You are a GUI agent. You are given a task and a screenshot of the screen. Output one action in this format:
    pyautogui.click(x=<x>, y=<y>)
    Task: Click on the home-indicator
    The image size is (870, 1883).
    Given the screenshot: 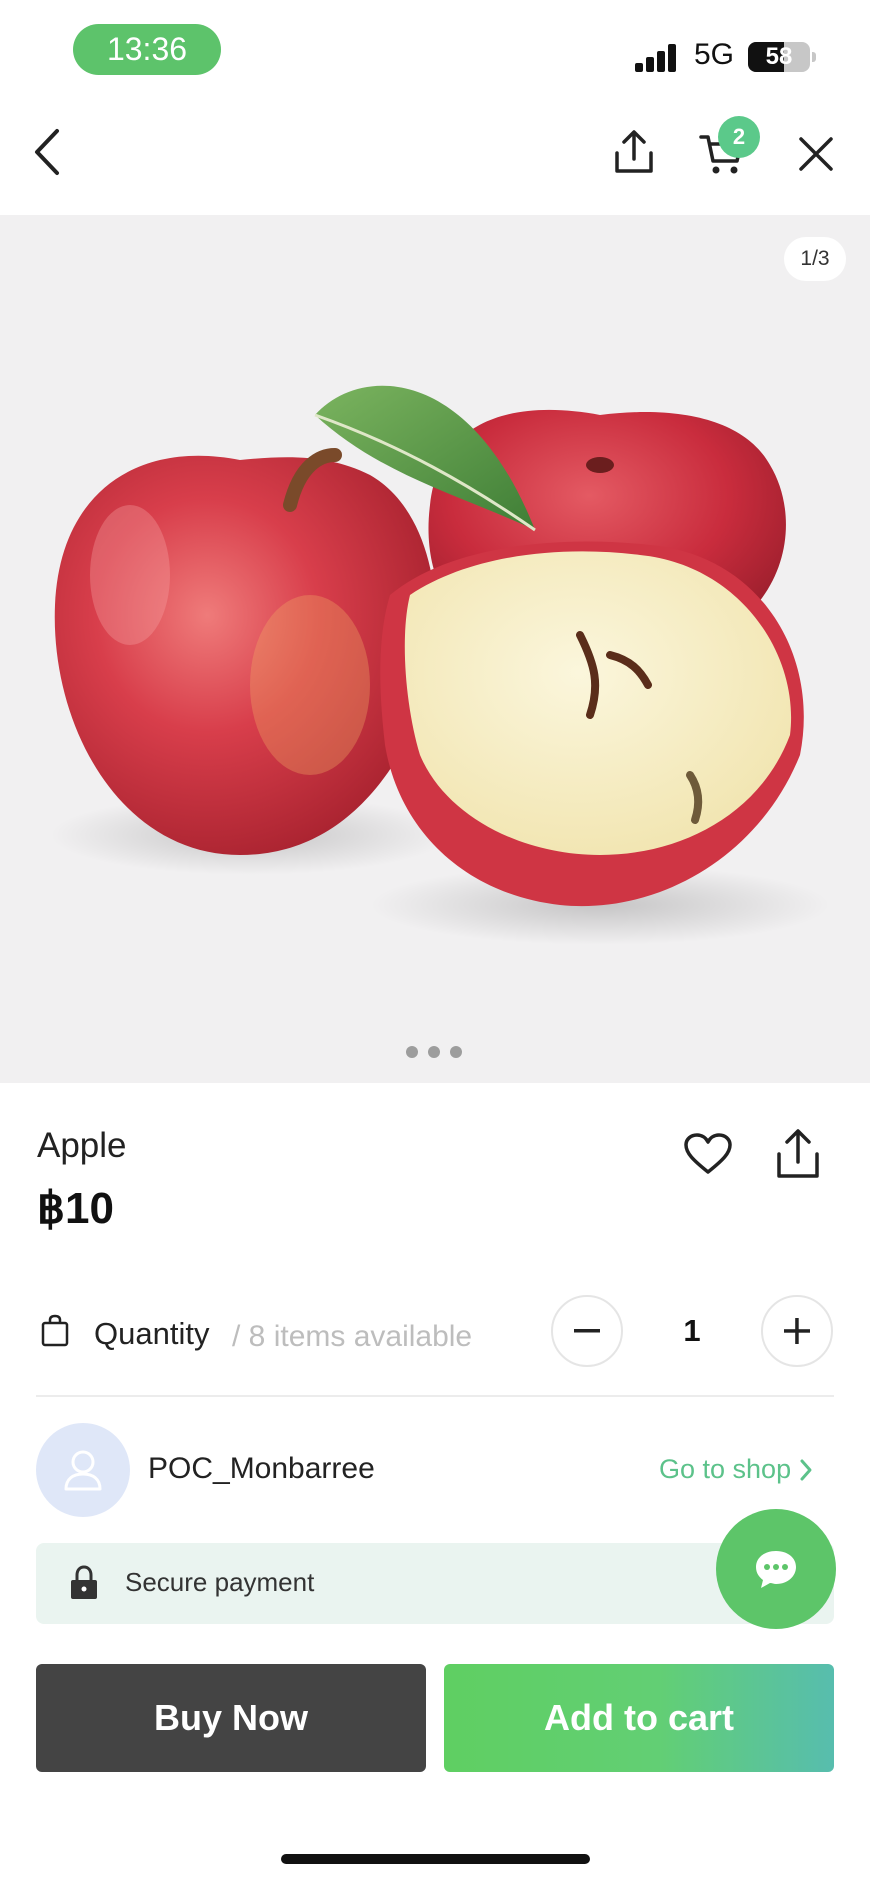 What is the action you would take?
    pyautogui.click(x=435, y=1859)
    